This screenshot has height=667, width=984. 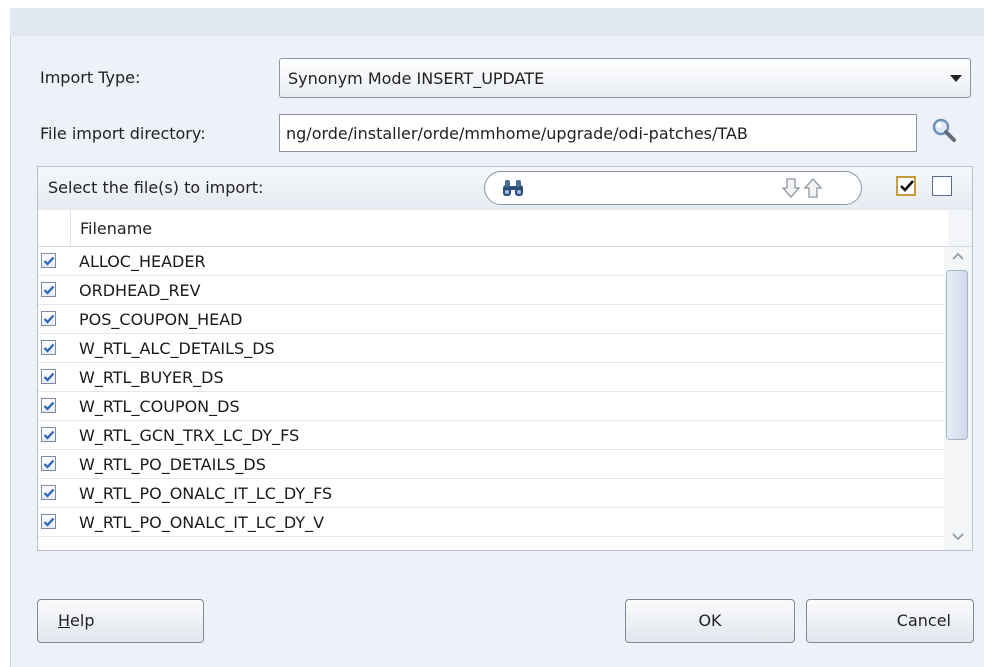 I want to click on column-separator, so click(x=70, y=228).